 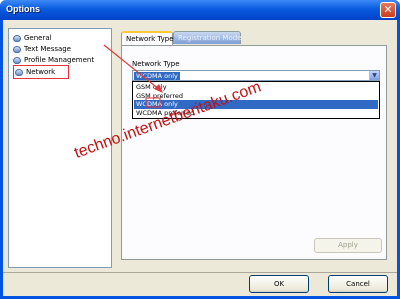 I want to click on tree-item-label: Profile Management, so click(x=59, y=60).